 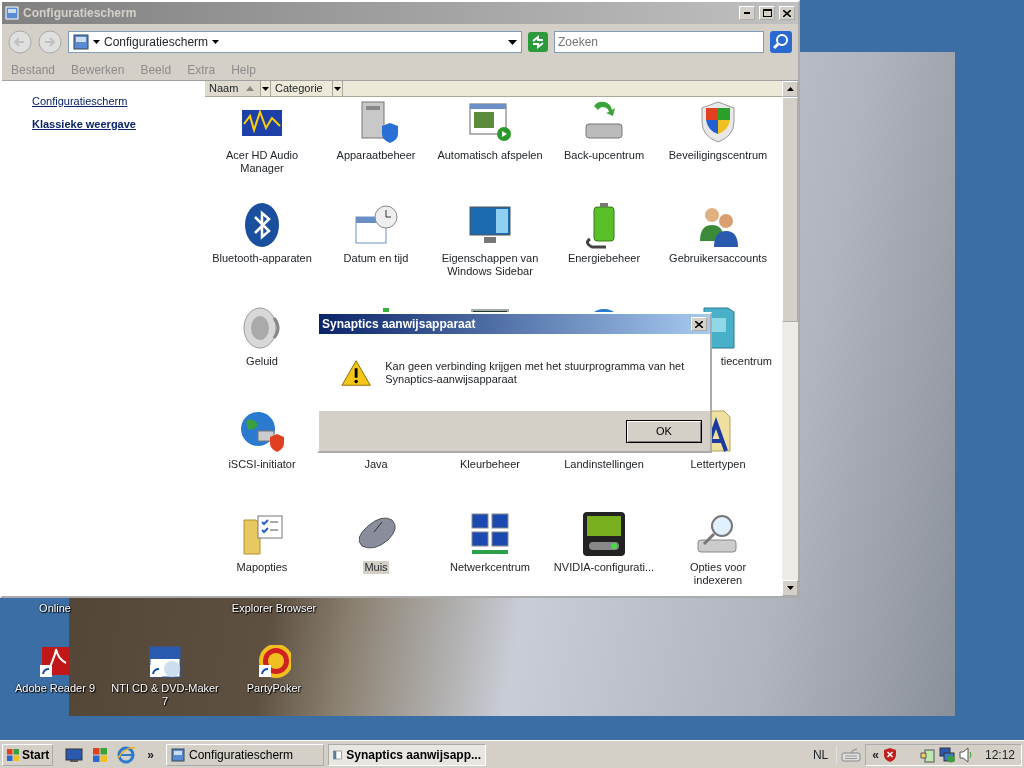 I want to click on sort-arrow-icon, so click(x=250, y=88).